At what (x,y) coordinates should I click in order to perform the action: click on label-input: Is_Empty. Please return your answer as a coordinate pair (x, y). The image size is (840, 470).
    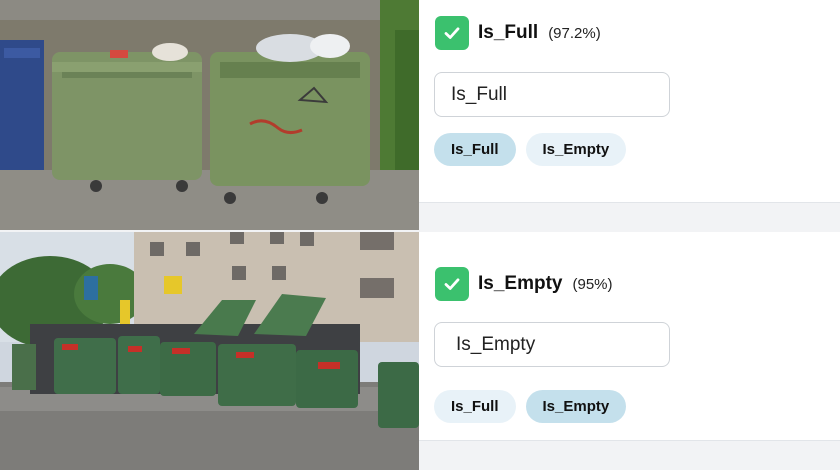
    Looking at the image, I should click on (552, 344).